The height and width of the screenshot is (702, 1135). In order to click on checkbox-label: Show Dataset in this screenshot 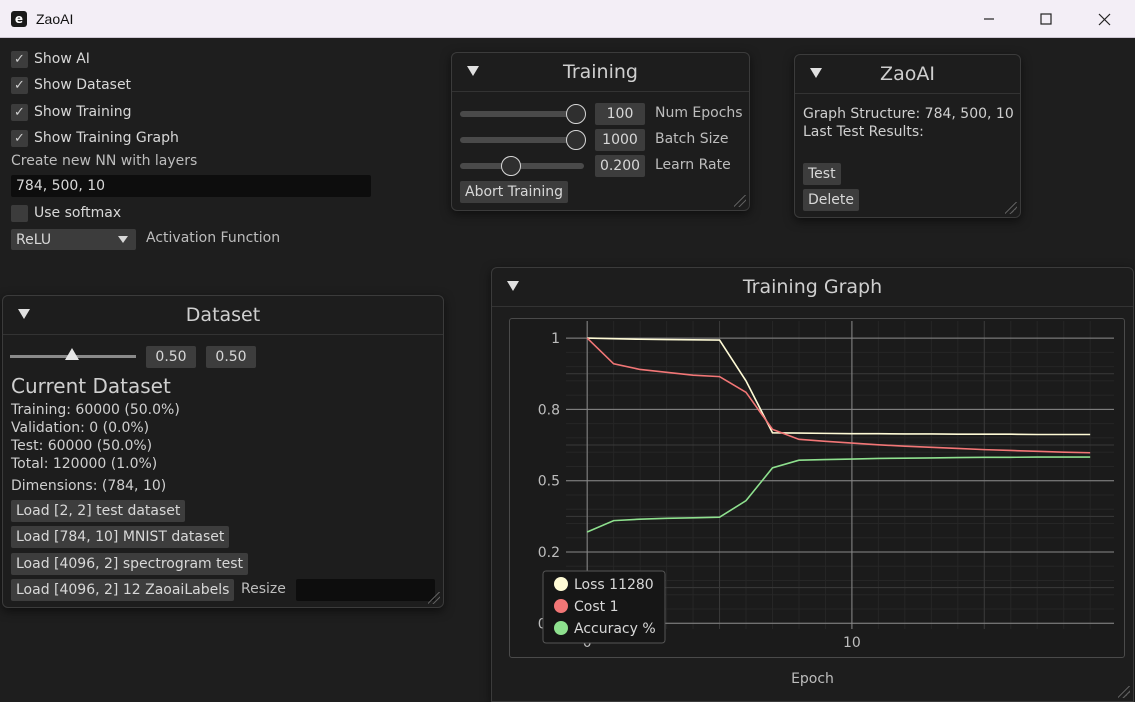, I will do `click(83, 85)`.